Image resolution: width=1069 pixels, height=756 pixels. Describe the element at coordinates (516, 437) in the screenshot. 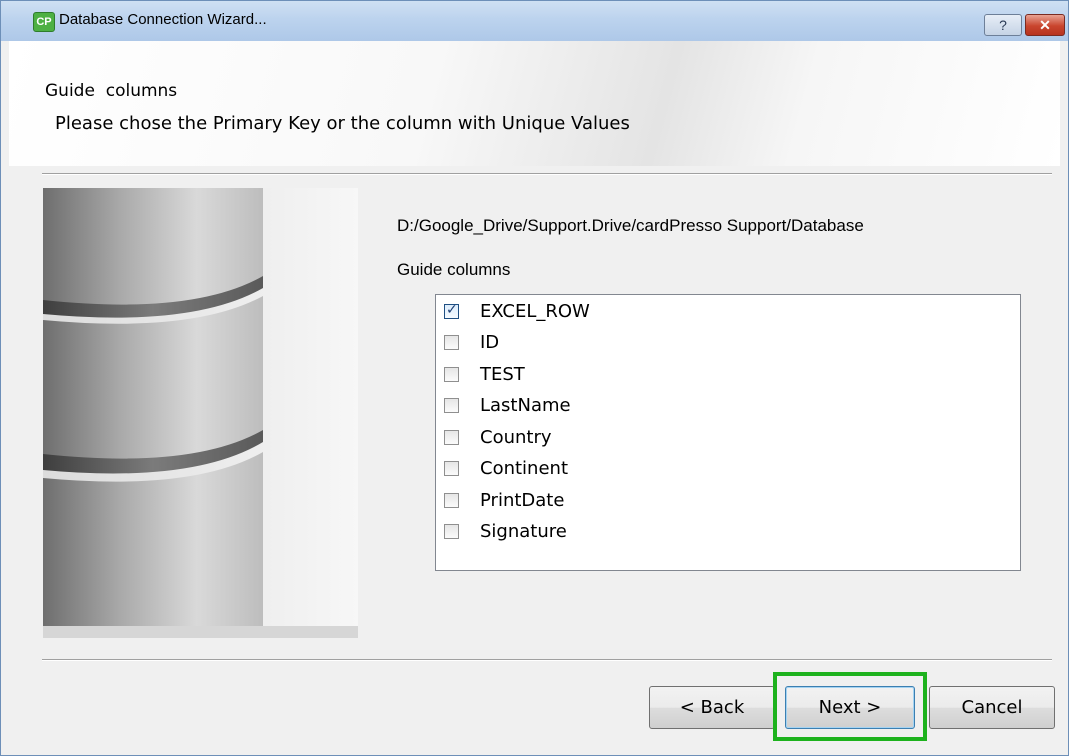

I see `list-item-label: Country` at that location.